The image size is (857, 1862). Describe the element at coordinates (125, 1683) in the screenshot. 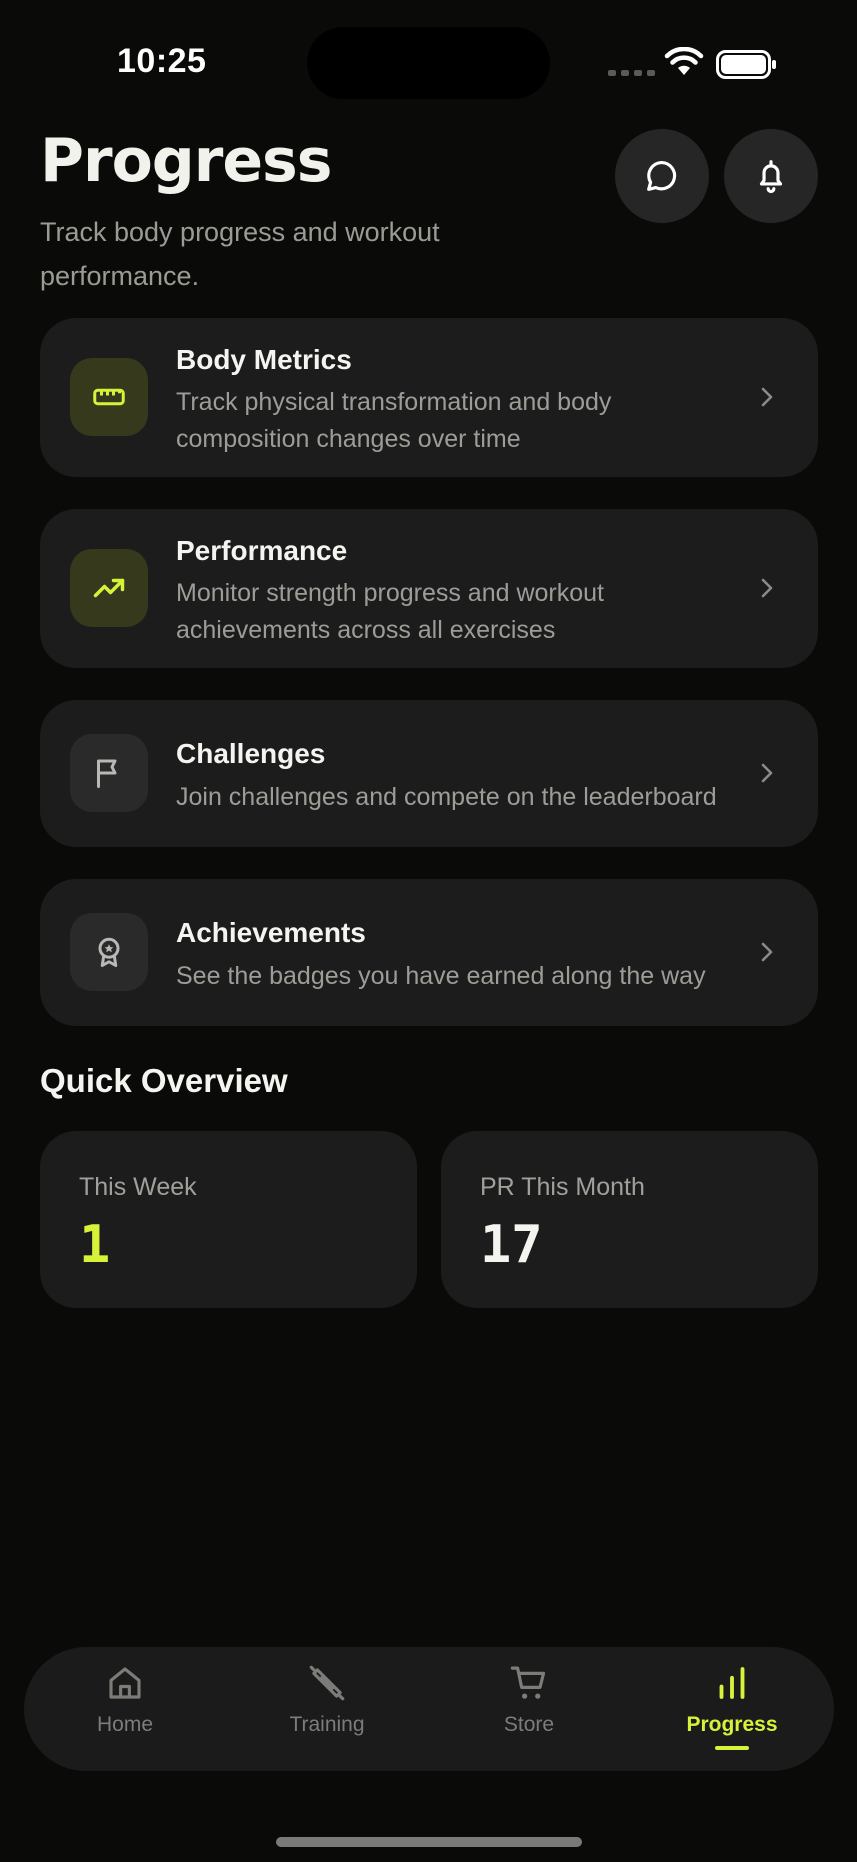

I see `home-icon` at that location.